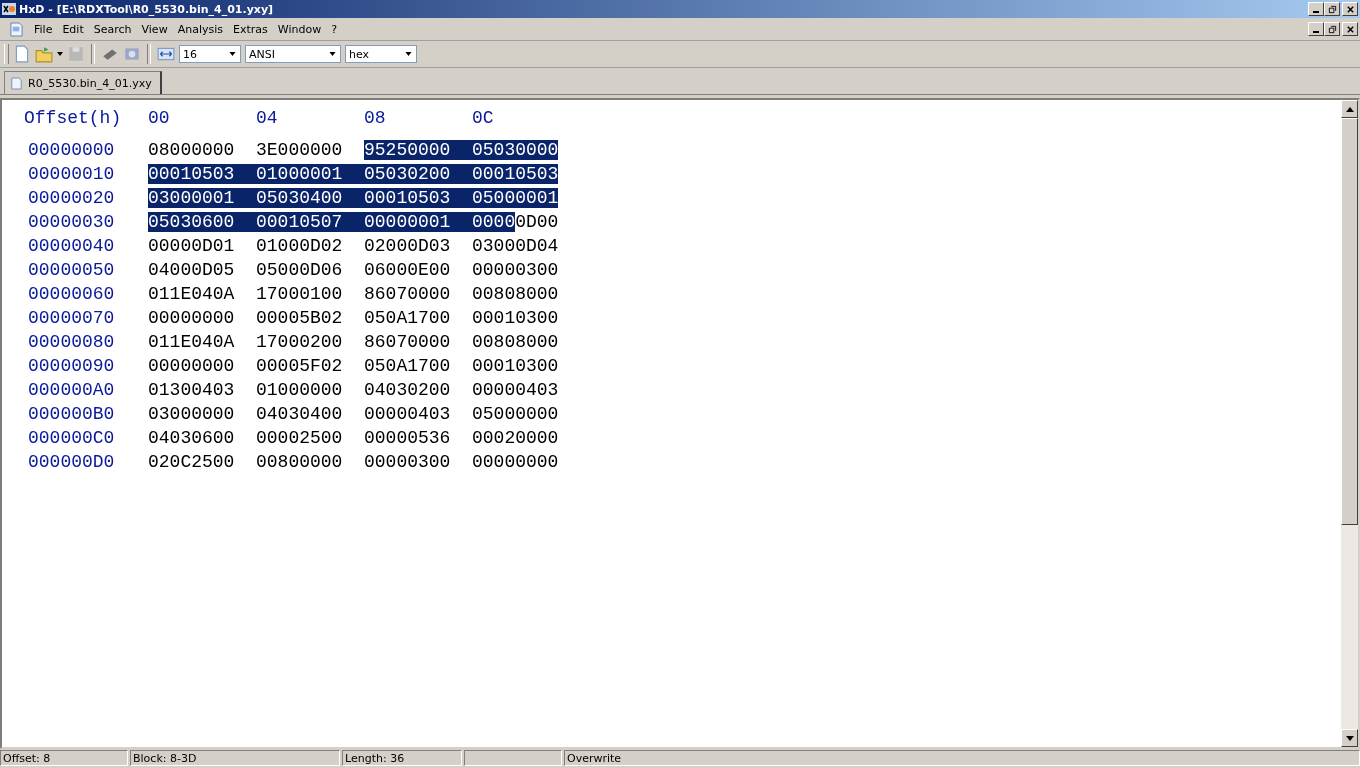  Describe the element at coordinates (418, 150) in the screenshot. I see `selected-hex-bytes: 95250000` at that location.